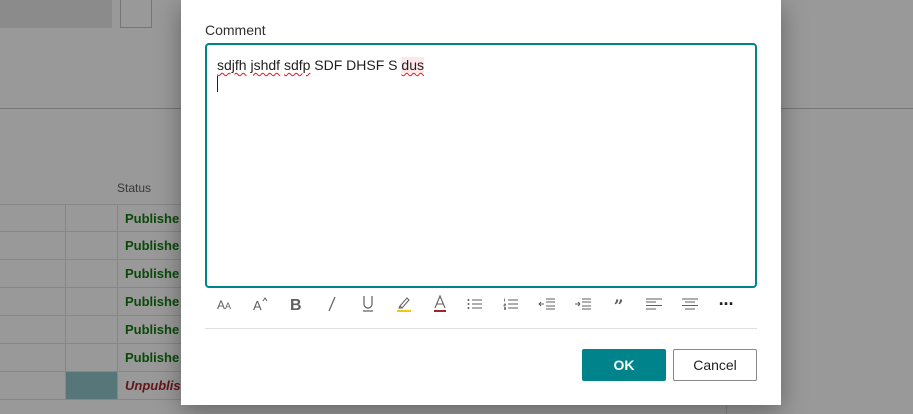 This screenshot has width=913, height=414. Describe the element at coordinates (624, 365) in the screenshot. I see `ok-button: OK` at that location.